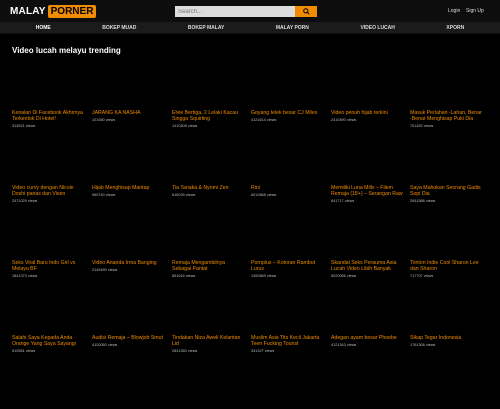 The image size is (500, 409). What do you see at coordinates (446, 338) in the screenshot?
I see `video-title: Sikap Tegar Indonesia` at bounding box center [446, 338].